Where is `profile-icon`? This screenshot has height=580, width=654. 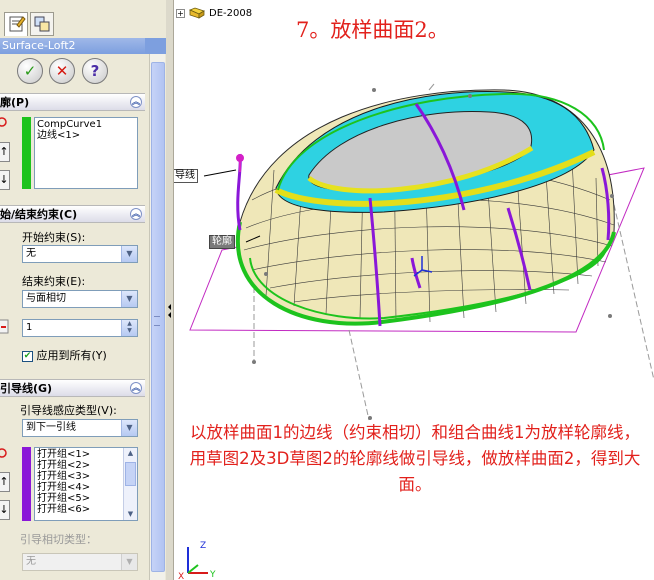 profile-icon is located at coordinates (3, 122).